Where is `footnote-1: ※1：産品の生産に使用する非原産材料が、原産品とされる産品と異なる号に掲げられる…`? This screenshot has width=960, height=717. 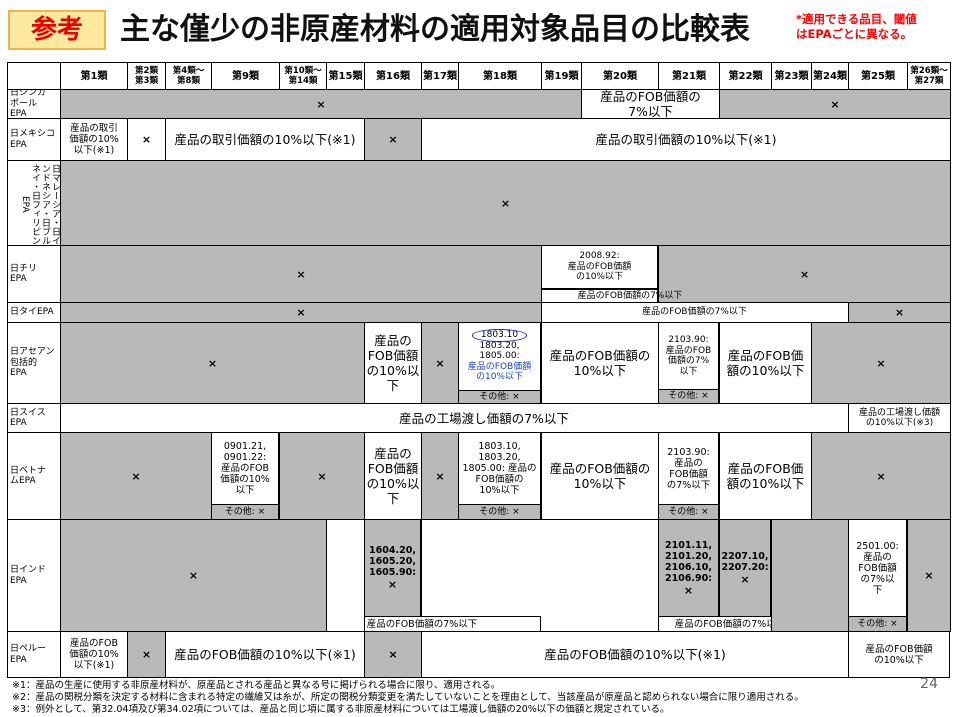 footnote-1: ※1：産品の生産に使用する非原産材料が、原産品とされる産品と異なる号に掲げられる… is located at coordinates (256, 685).